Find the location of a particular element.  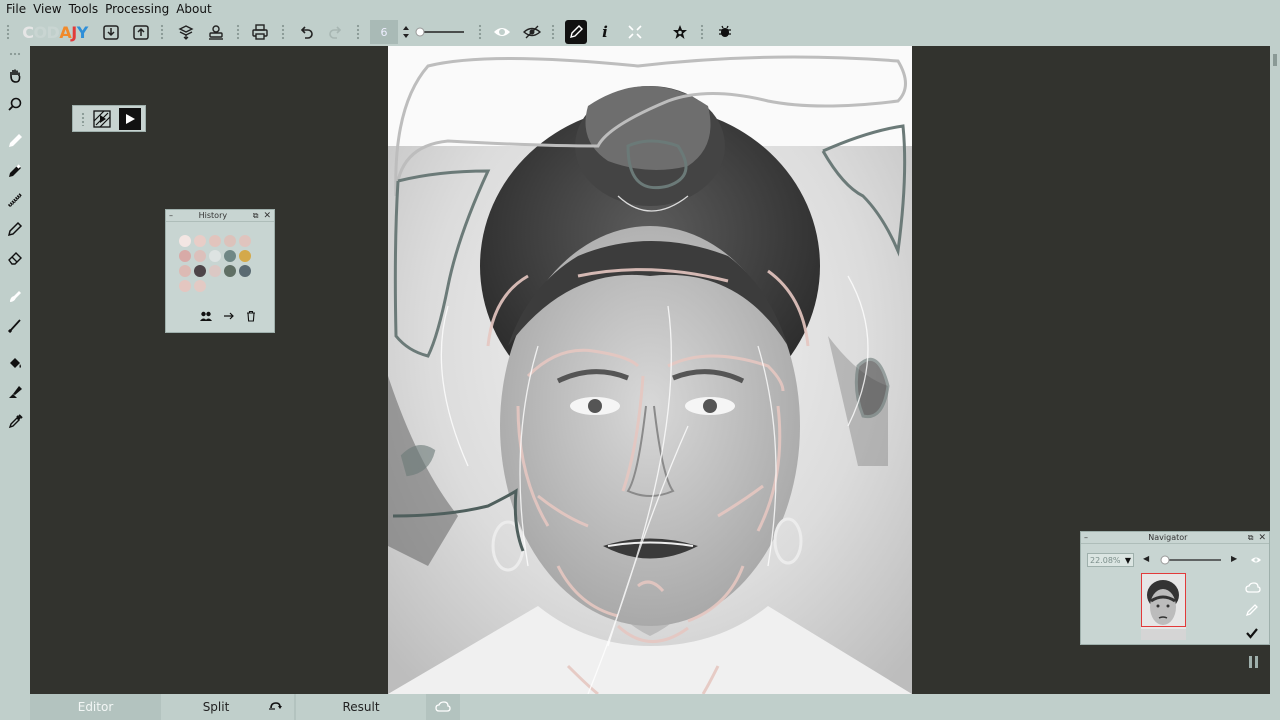

fill-bucket-icon is located at coordinates (15, 363).